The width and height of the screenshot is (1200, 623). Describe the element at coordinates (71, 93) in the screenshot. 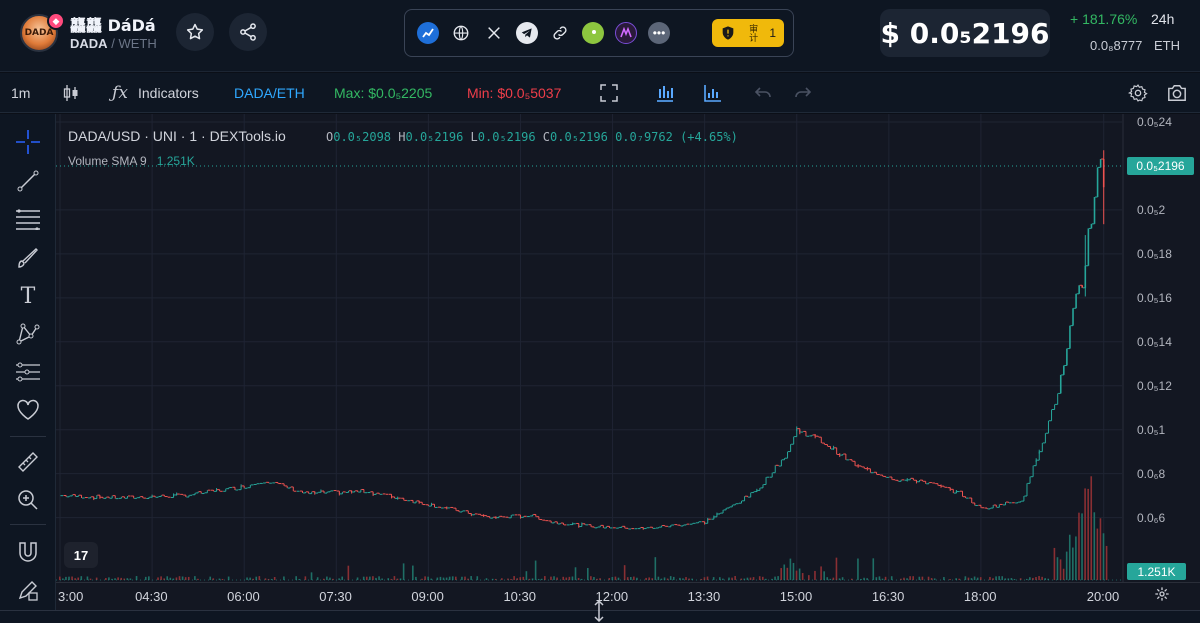

I see `candles-icon` at that location.